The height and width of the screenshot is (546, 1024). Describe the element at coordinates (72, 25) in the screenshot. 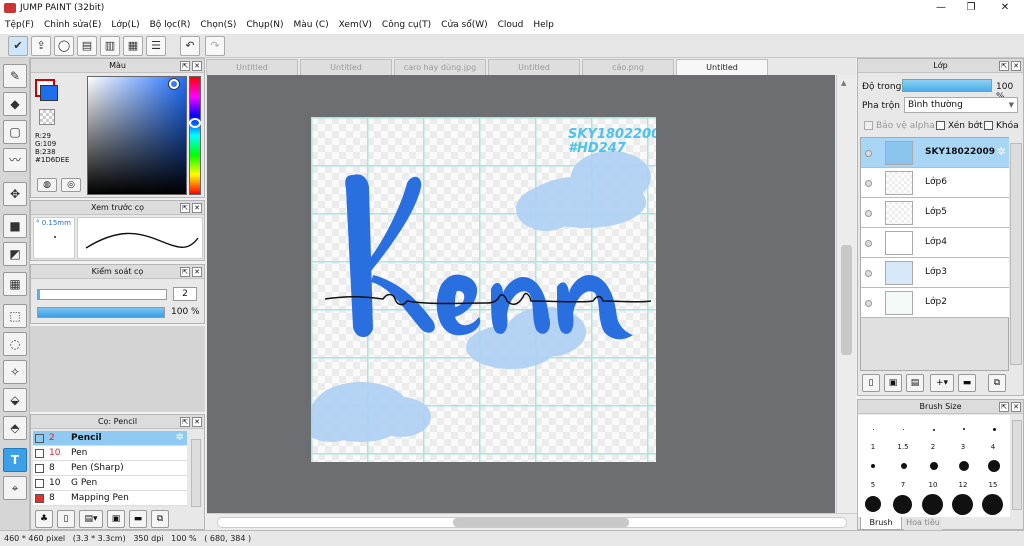

I see `menu-edit: Chỉnh sửa(E)` at that location.